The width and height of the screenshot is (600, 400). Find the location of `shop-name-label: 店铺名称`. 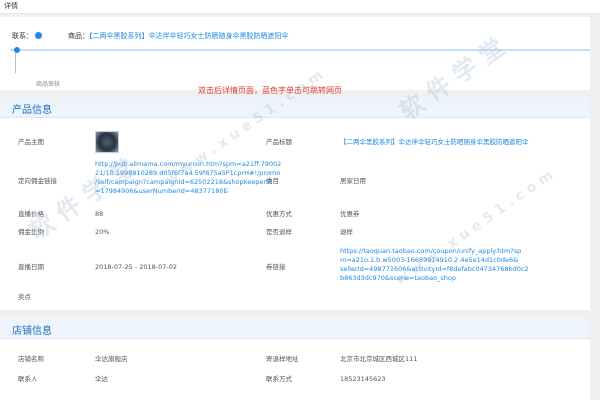

shop-name-label: 店铺名称 is located at coordinates (31, 359).